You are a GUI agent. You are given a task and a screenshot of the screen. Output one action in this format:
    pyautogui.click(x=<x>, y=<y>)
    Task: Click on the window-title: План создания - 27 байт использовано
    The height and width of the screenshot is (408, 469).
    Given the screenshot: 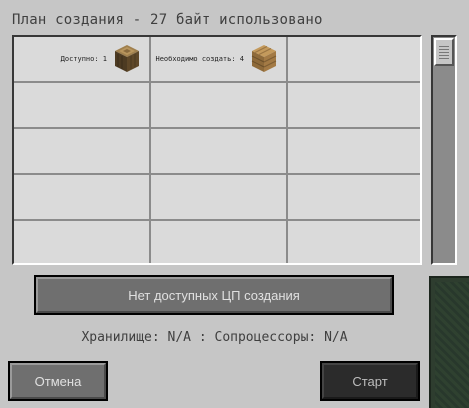 What is the action you would take?
    pyautogui.click(x=167, y=20)
    